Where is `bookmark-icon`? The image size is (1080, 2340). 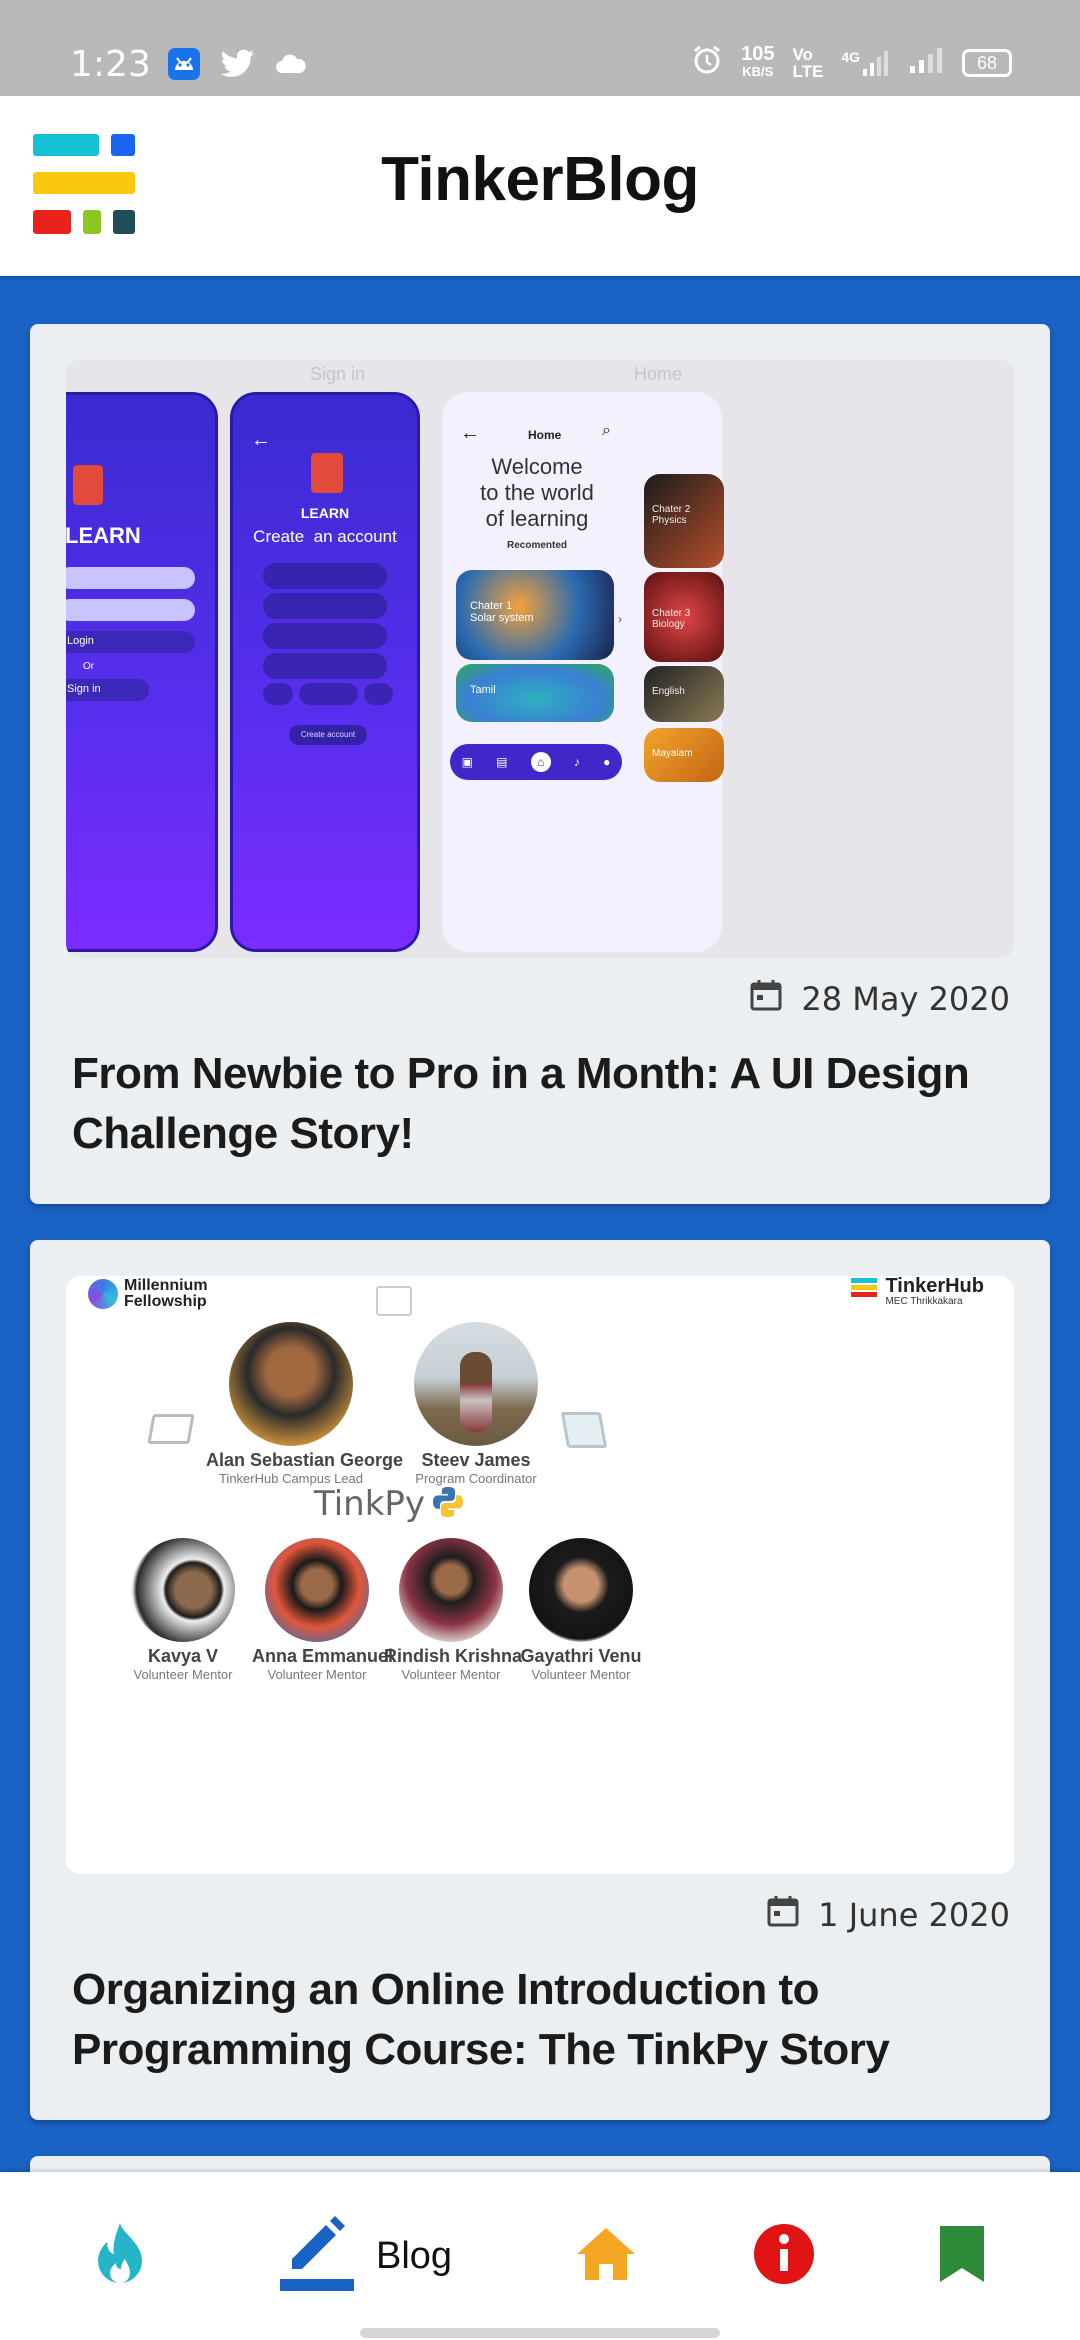
bookmark-icon is located at coordinates (962, 2256).